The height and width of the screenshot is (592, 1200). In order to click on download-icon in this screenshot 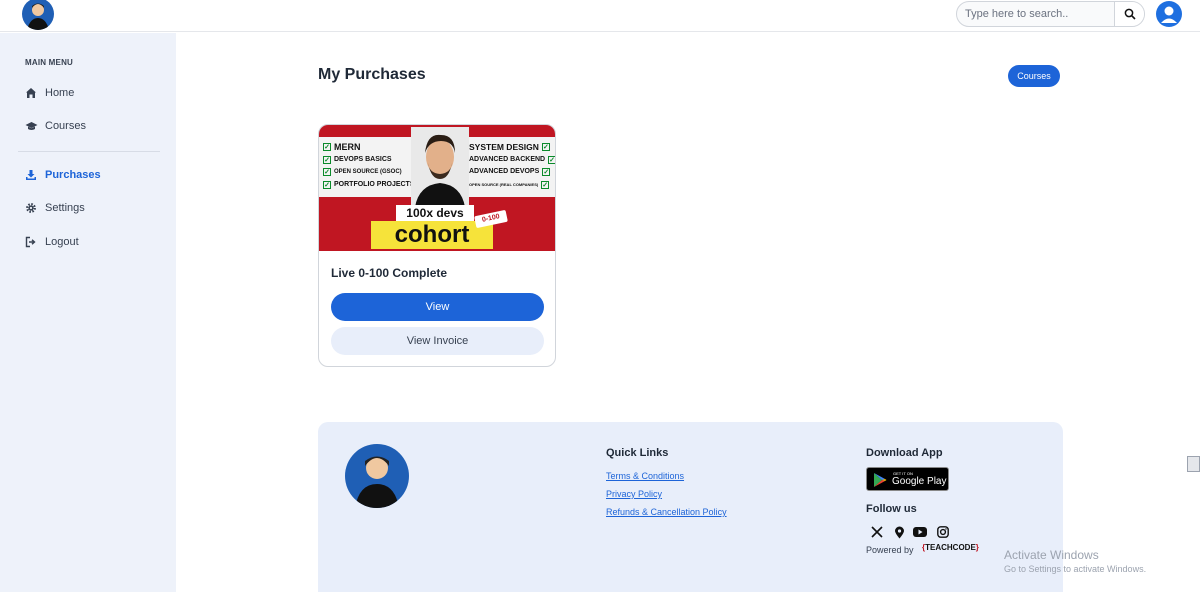, I will do `click(31, 175)`.